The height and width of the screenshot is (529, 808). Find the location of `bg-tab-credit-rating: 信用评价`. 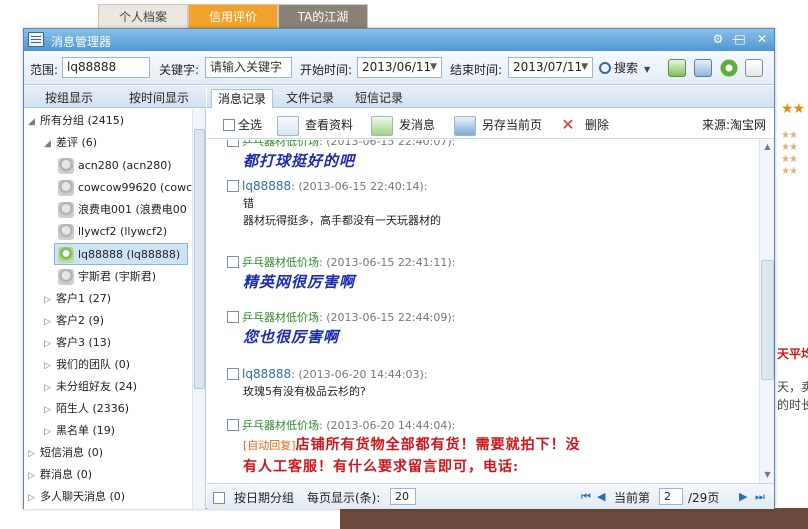

bg-tab-credit-rating: 信用评价 is located at coordinates (233, 16).